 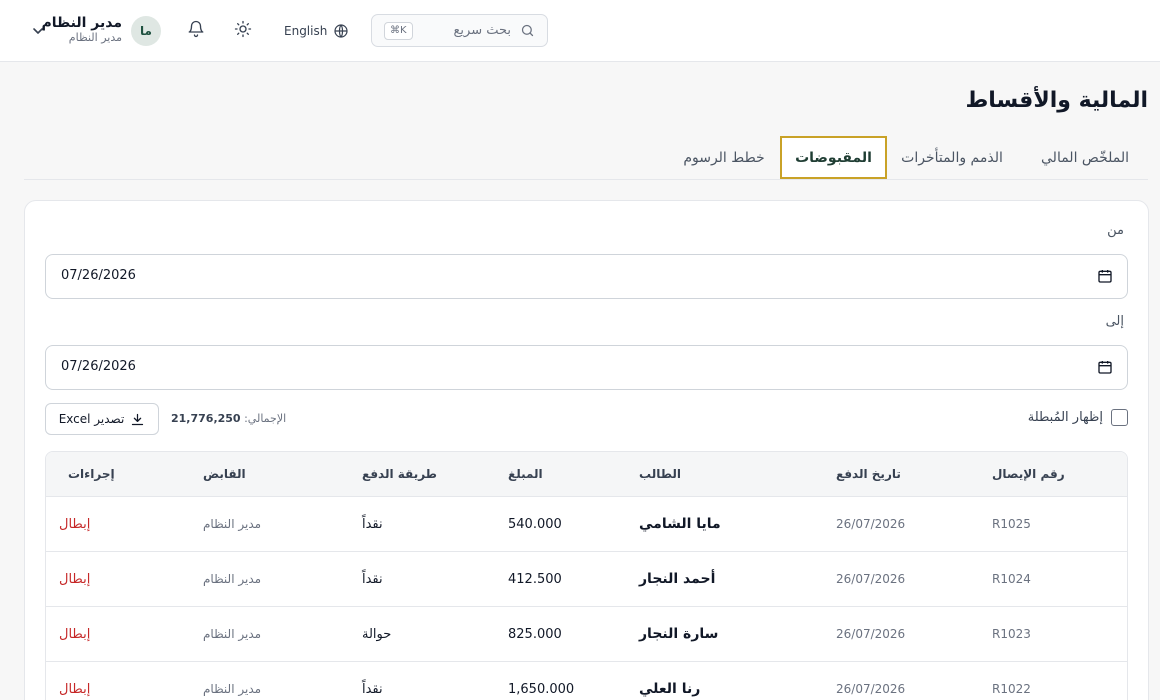 I want to click on from-date-value: 07/26/2026, so click(x=98, y=275).